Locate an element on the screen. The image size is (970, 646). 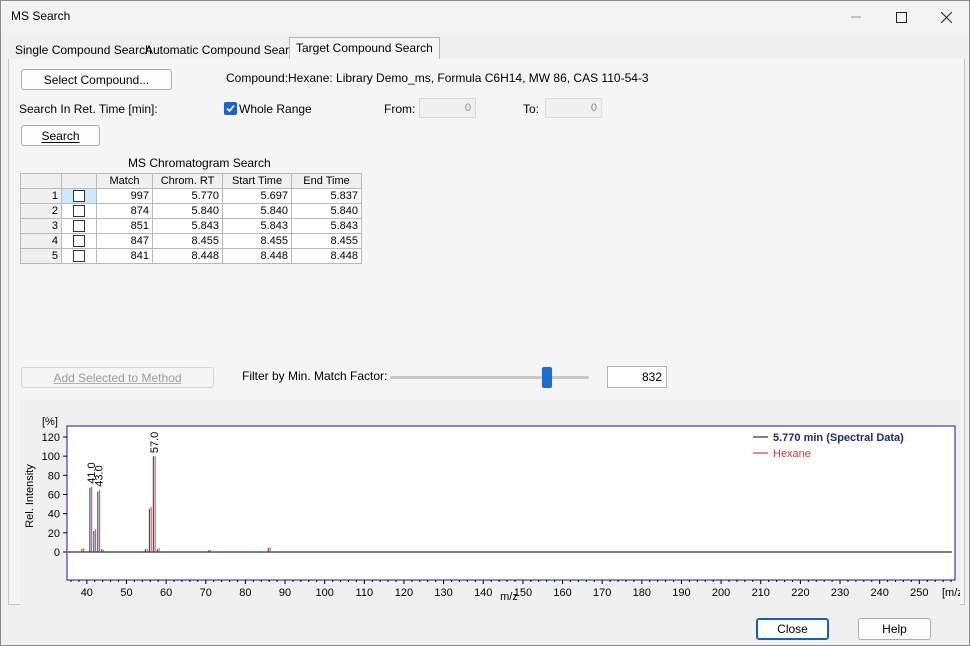
end-time-cell: 5.840 is located at coordinates (326, 211).